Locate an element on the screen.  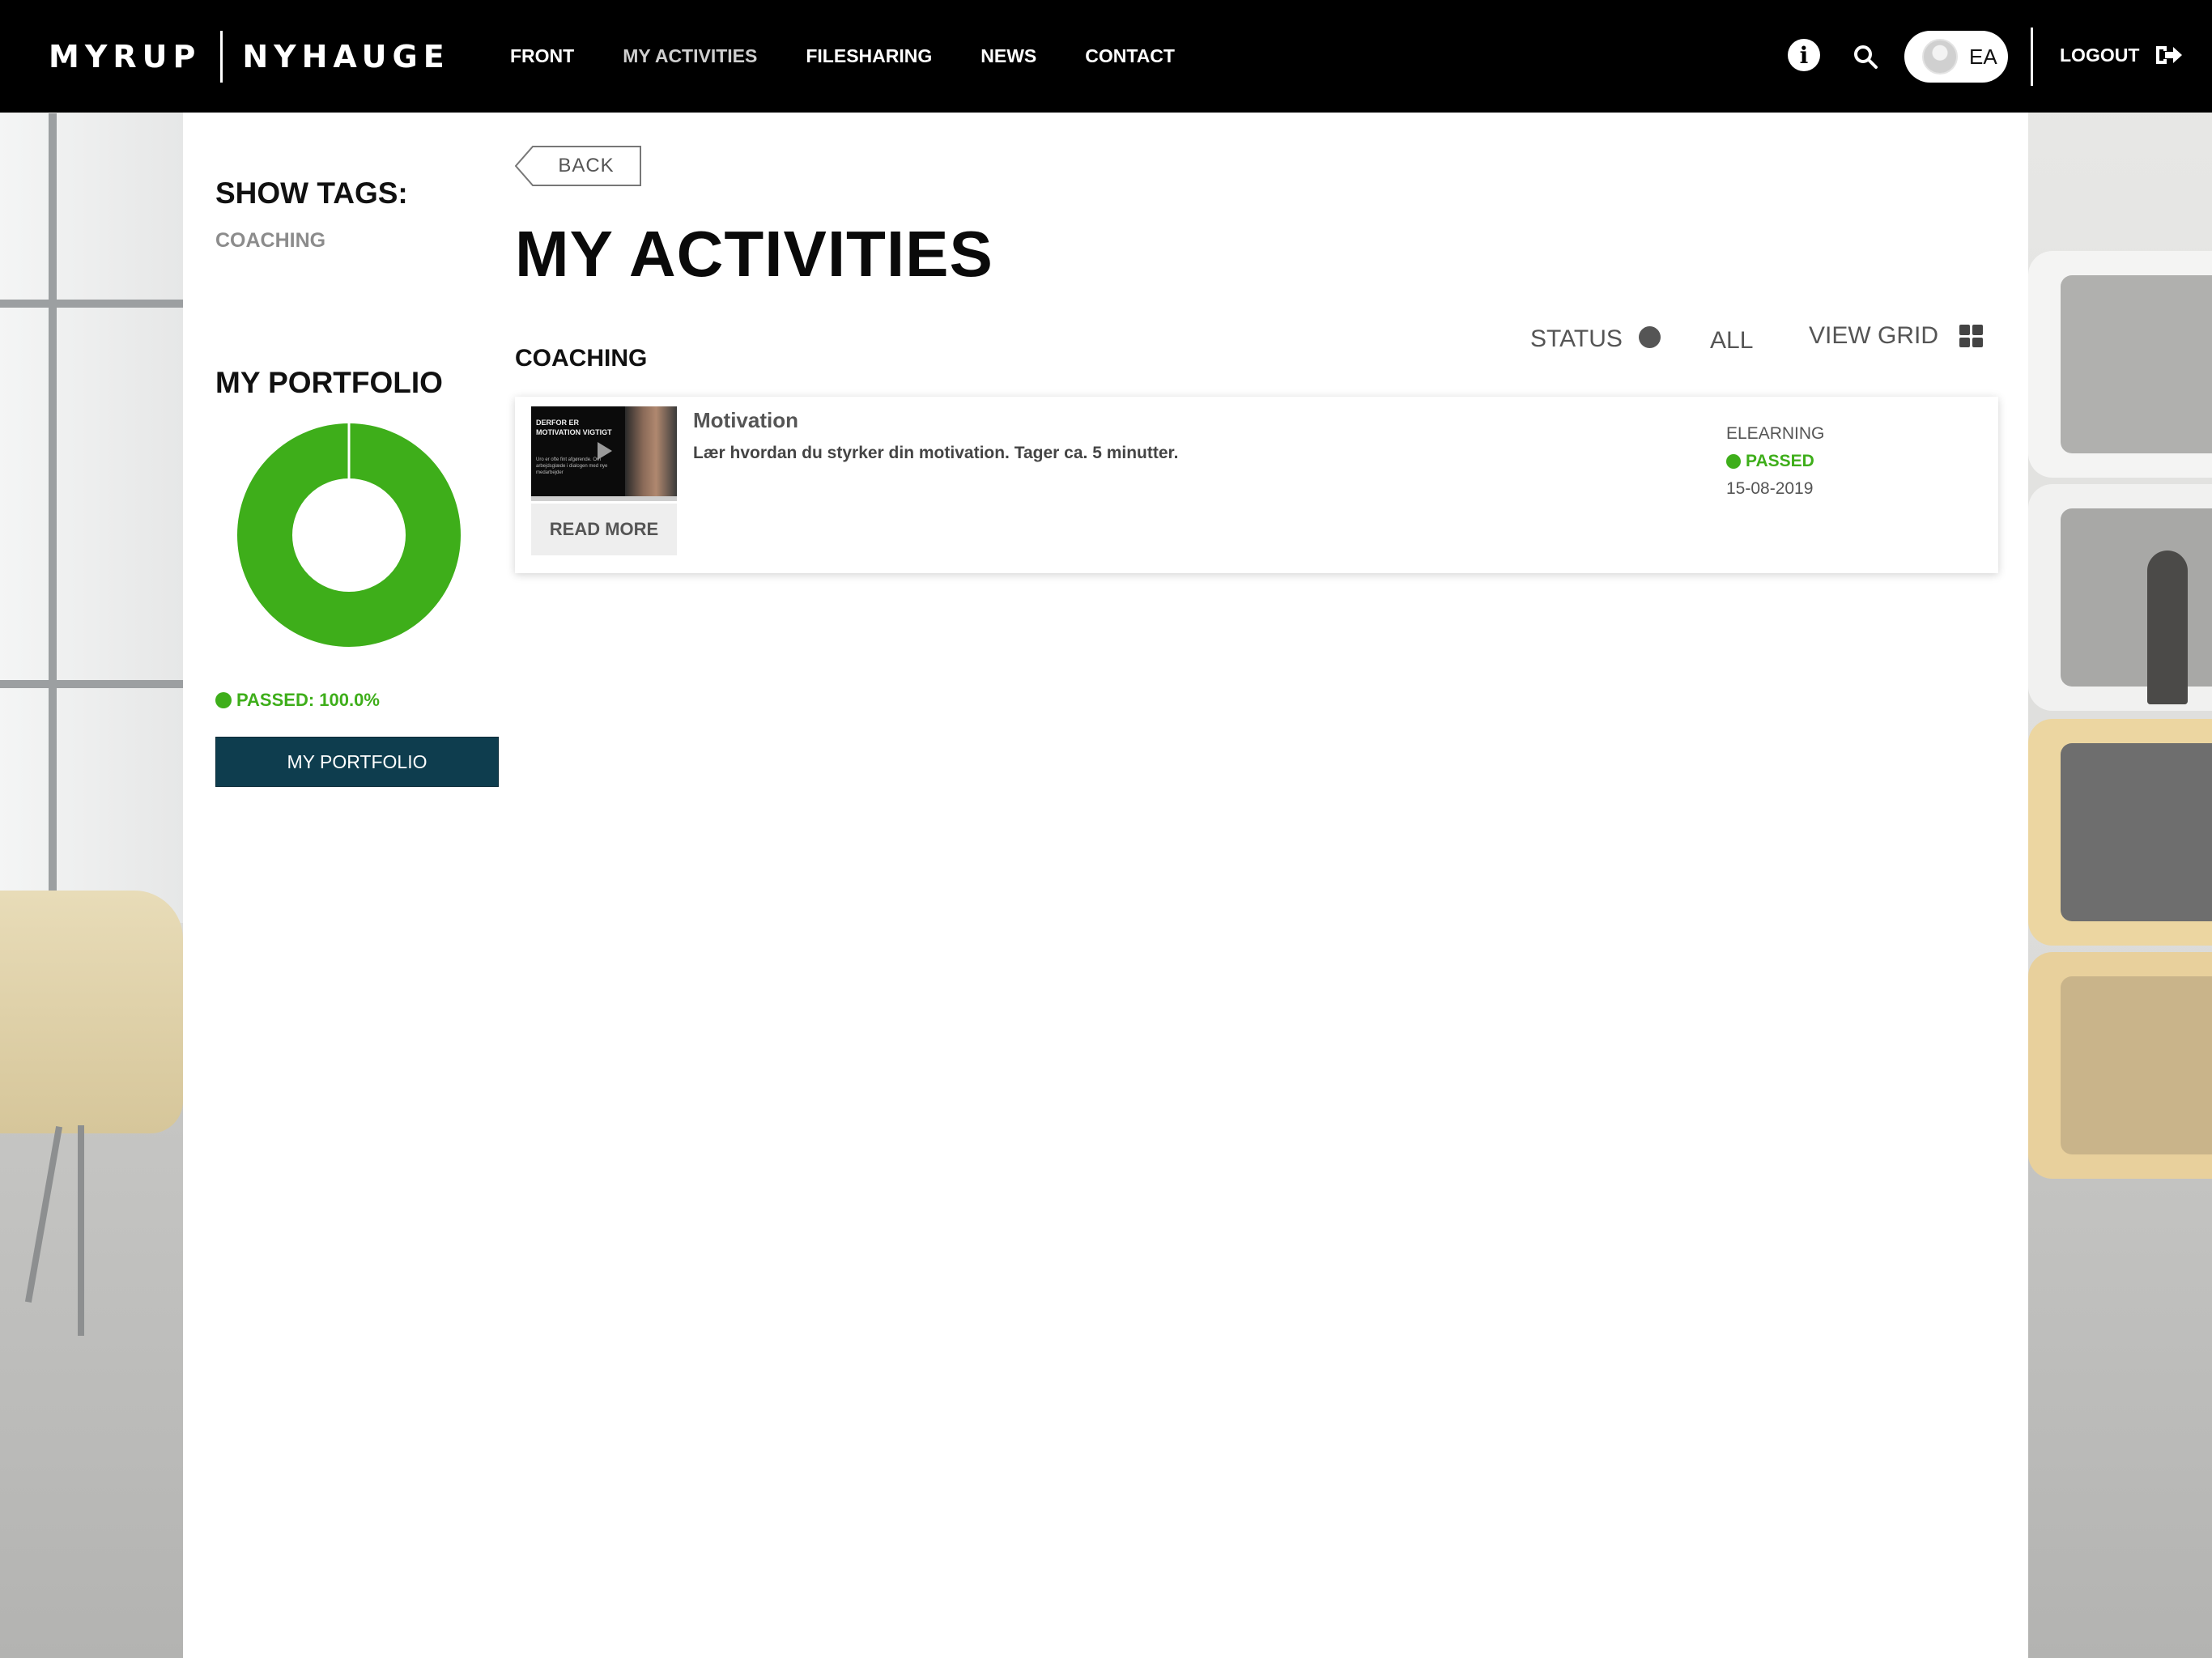
nav-item-contact: CONTACT is located at coordinates (1130, 56).